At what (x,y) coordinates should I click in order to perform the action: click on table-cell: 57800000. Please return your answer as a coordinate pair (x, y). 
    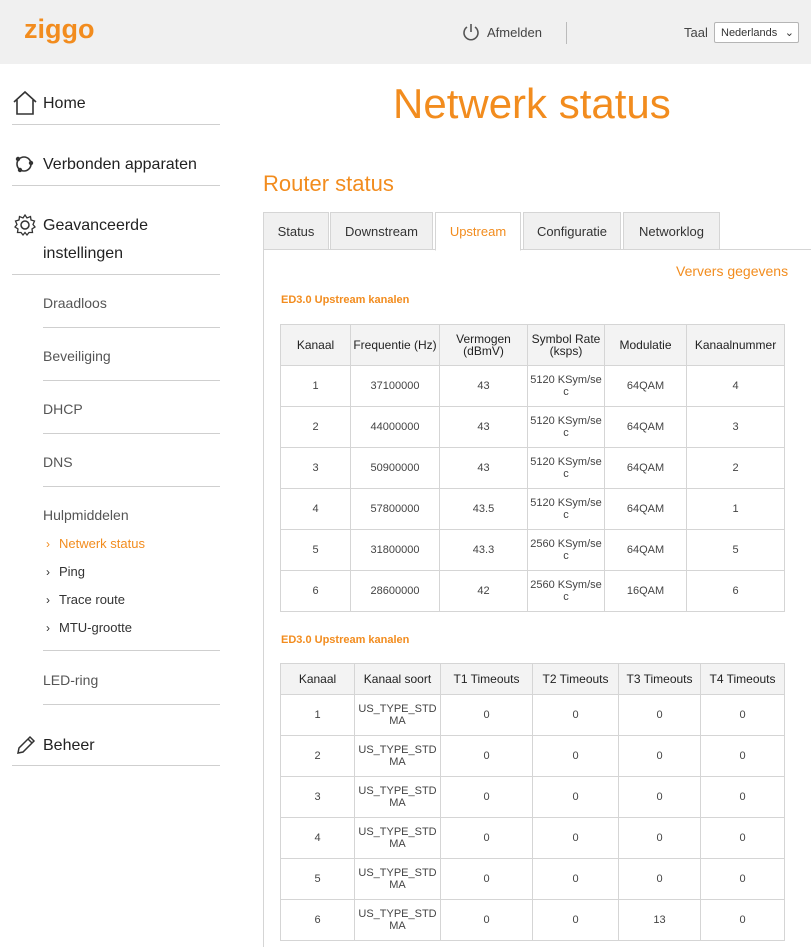
    Looking at the image, I should click on (395, 509).